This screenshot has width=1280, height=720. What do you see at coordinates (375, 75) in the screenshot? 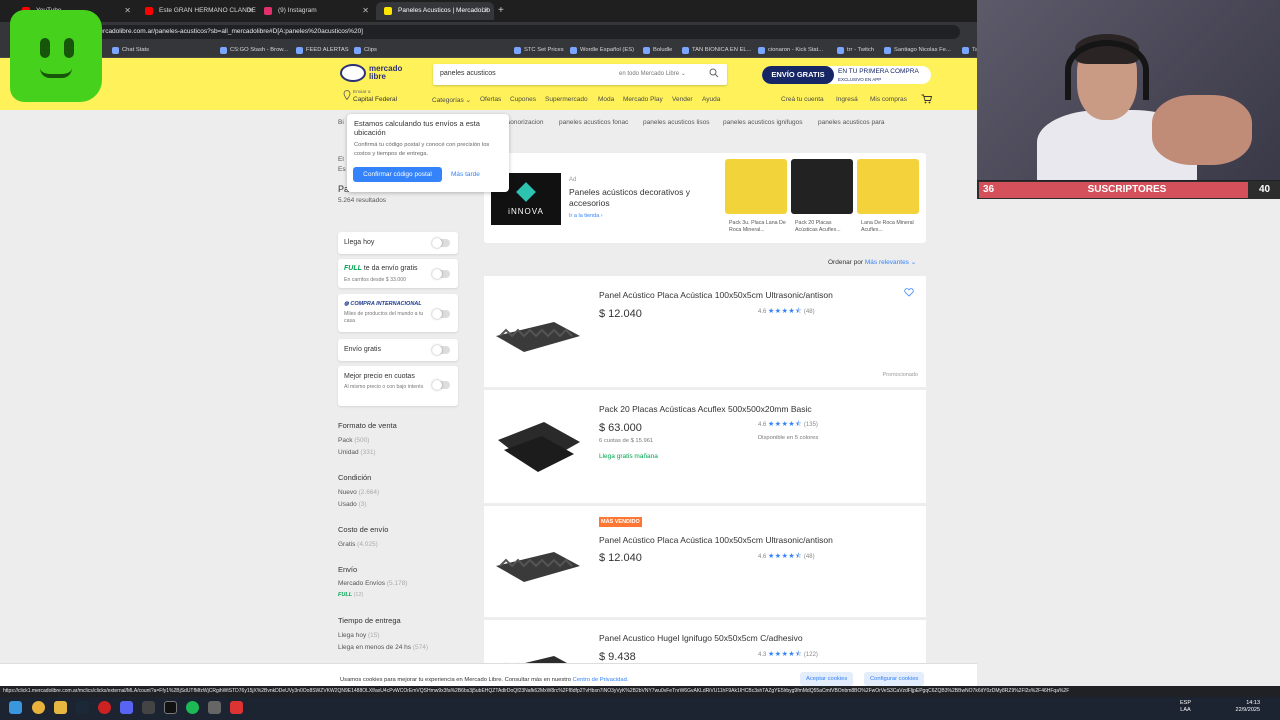
I see `mercadolibre-logo: mercado libre` at bounding box center [375, 75].